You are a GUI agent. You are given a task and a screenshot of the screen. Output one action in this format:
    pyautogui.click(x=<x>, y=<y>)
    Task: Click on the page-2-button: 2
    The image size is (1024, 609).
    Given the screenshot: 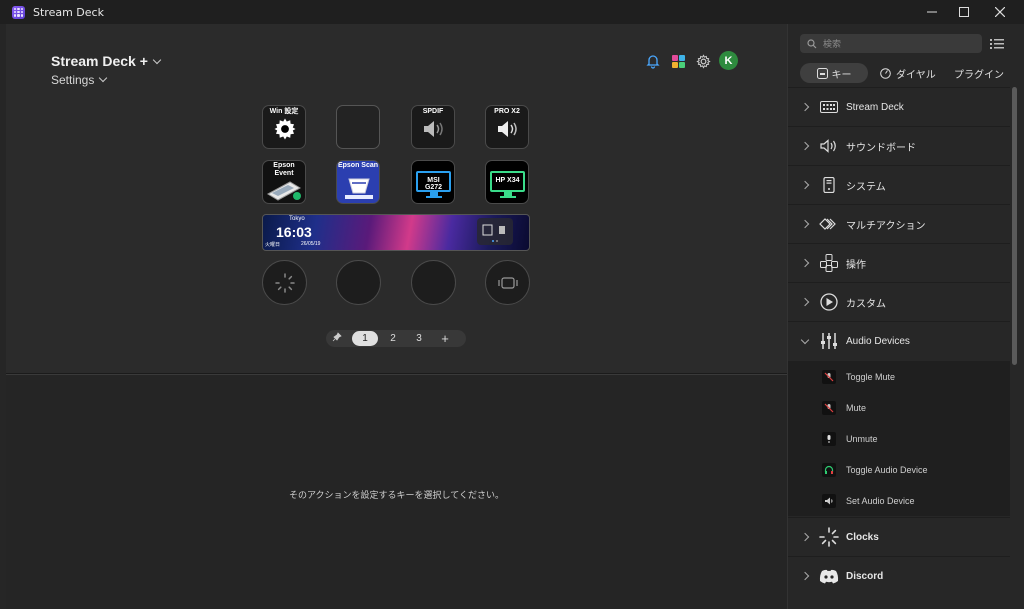 What is the action you would take?
    pyautogui.click(x=393, y=338)
    